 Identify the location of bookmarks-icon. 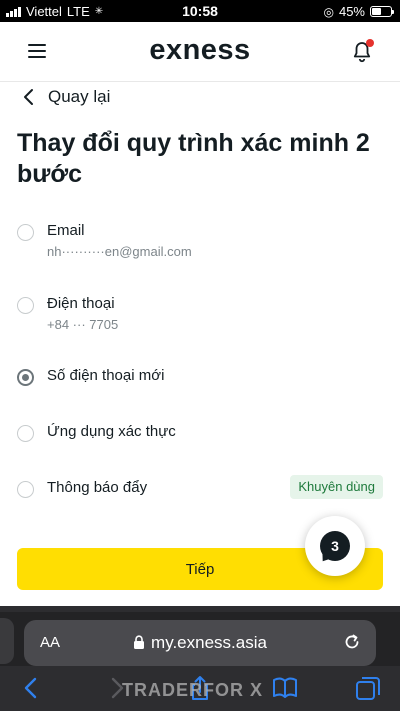
(285, 688).